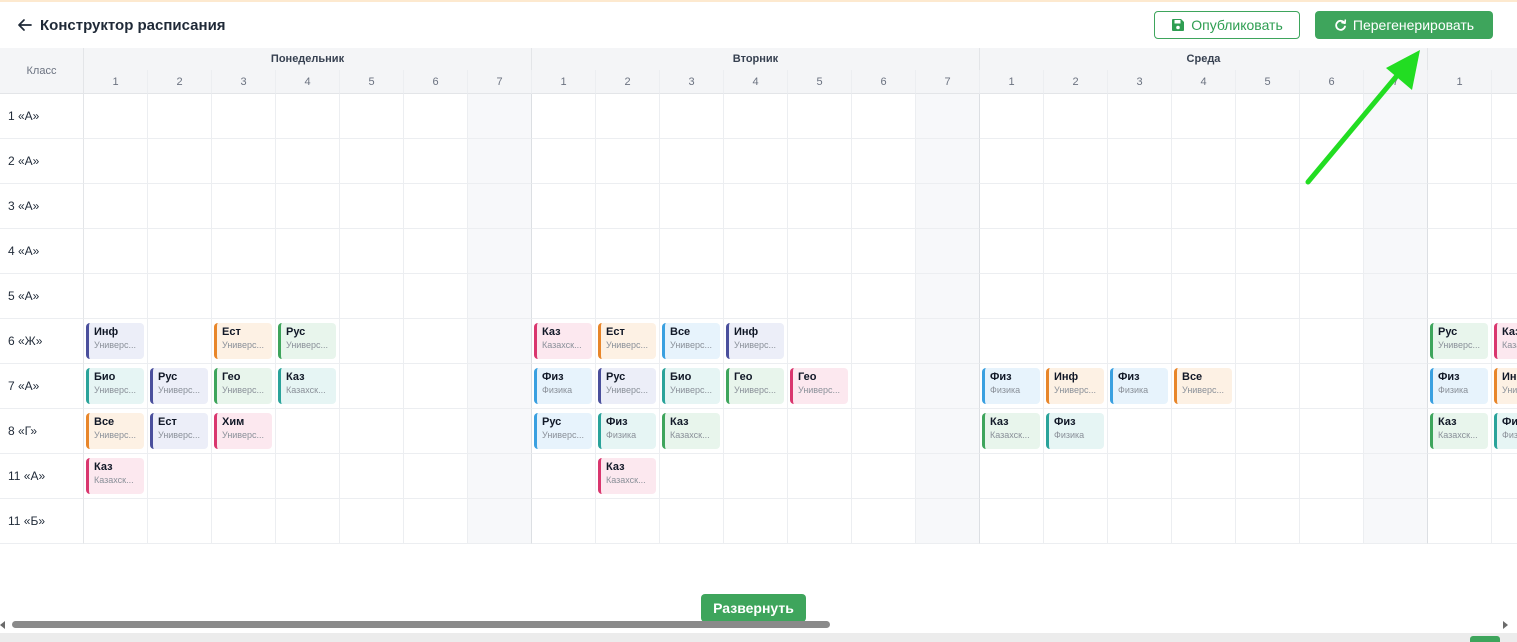  Describe the element at coordinates (1504, 431) in the screenshot. I see `schedule-cell: Физ Физи` at that location.